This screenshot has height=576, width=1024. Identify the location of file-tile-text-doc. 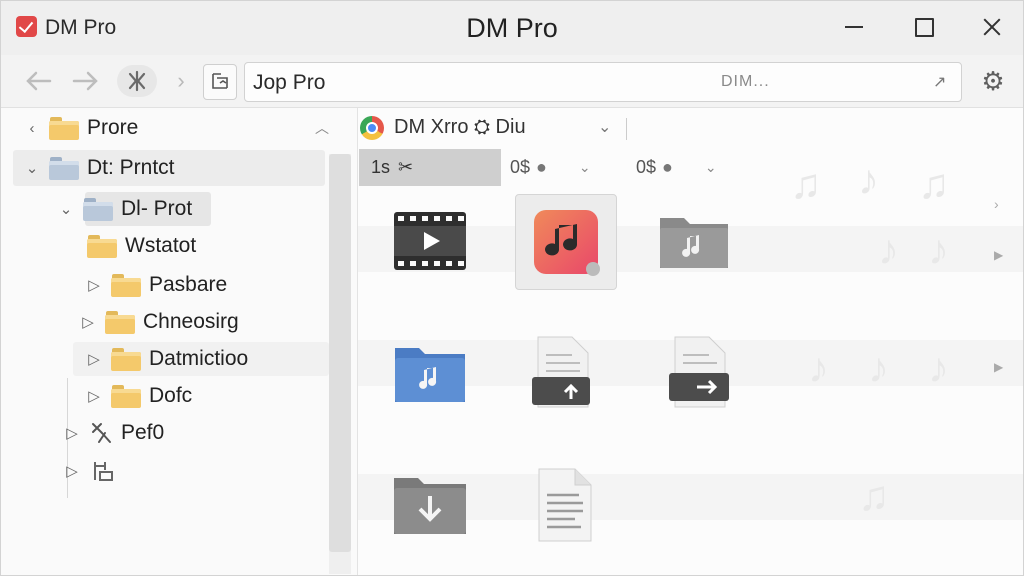
(565, 505).